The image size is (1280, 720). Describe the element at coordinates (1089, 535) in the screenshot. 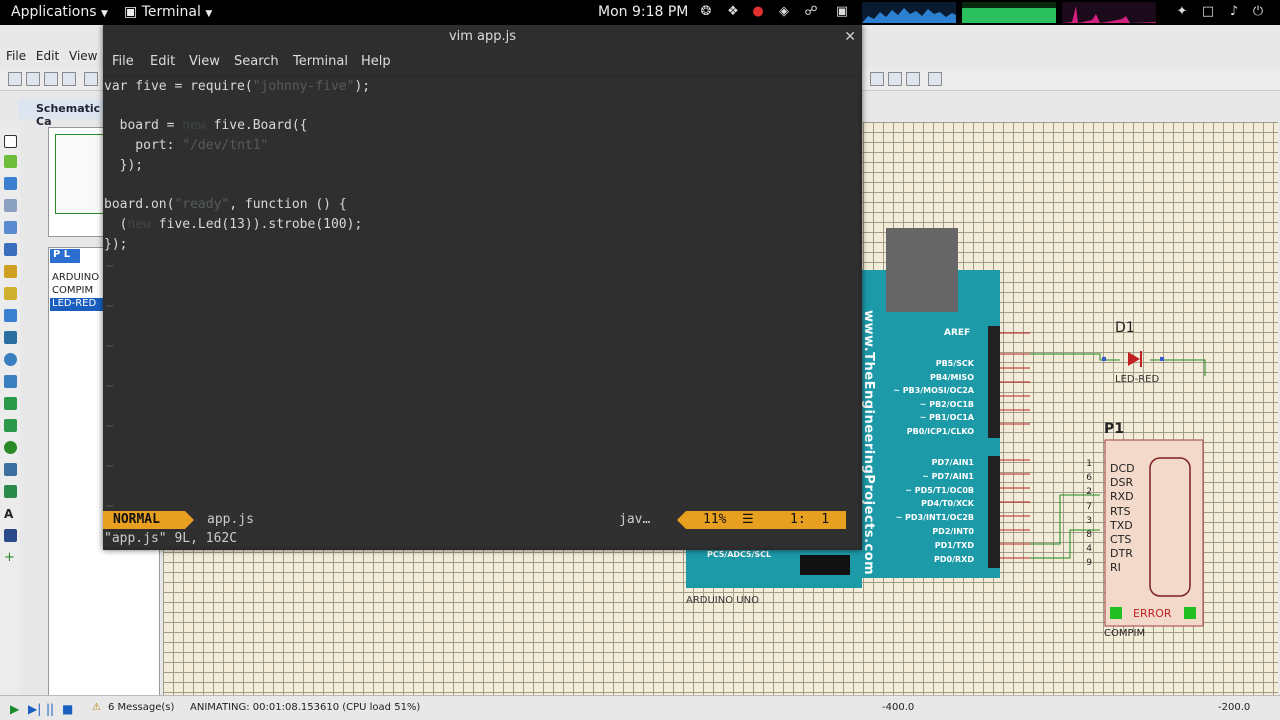

I see `compim-pin-number: 8` at that location.